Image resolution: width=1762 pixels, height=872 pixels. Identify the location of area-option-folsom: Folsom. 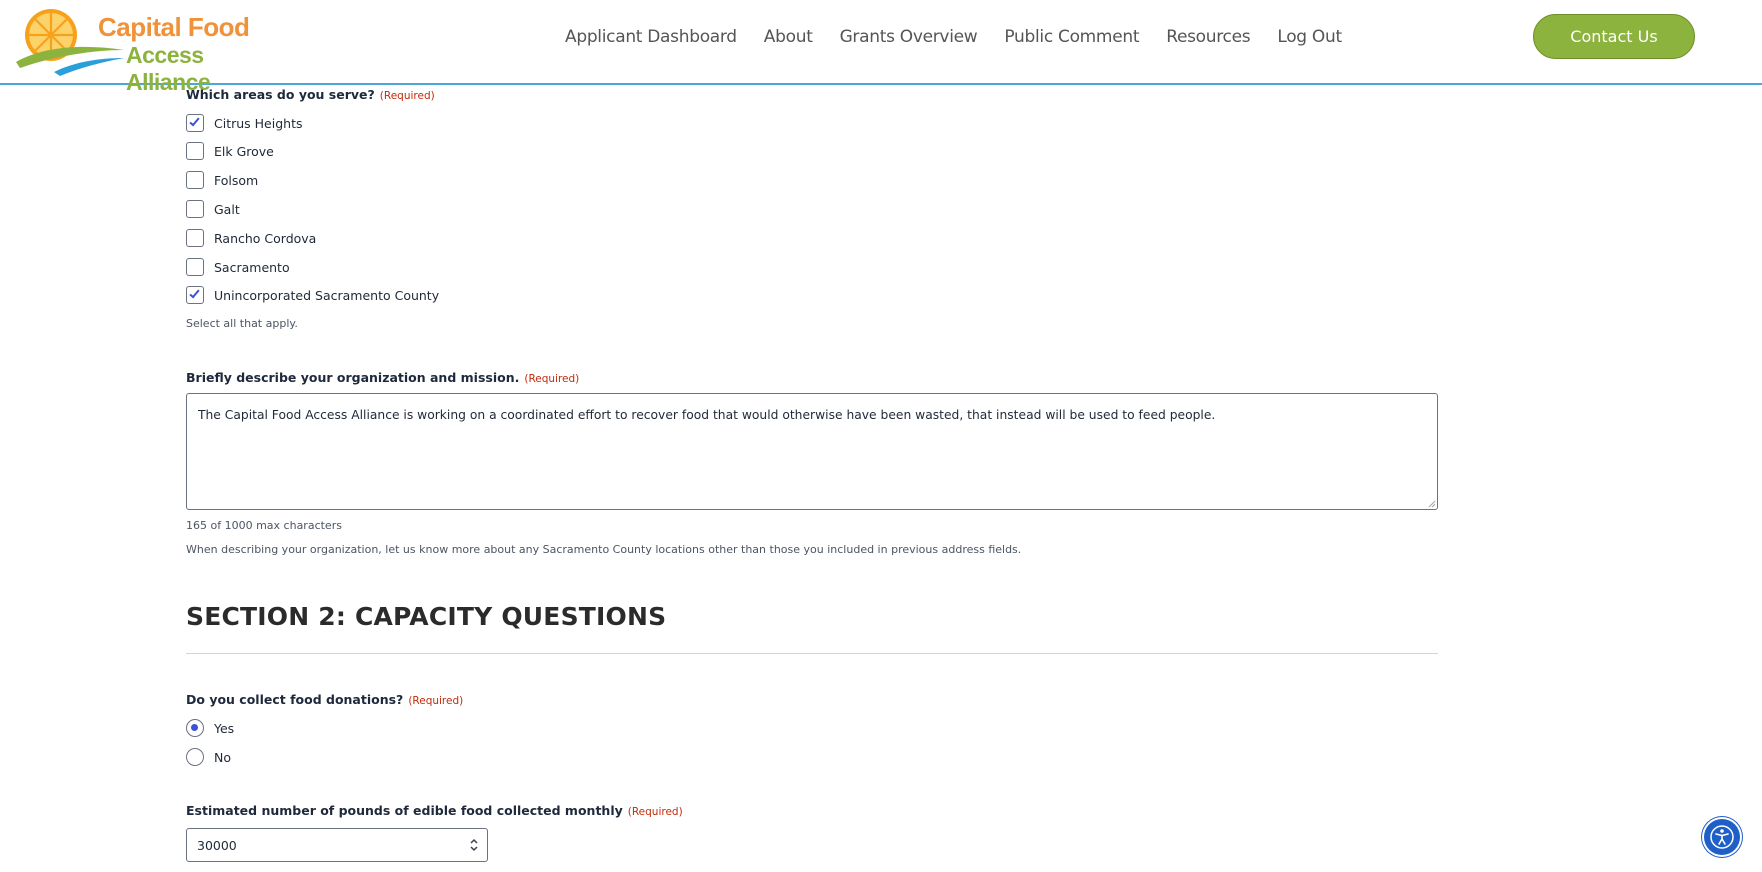
(222, 180).